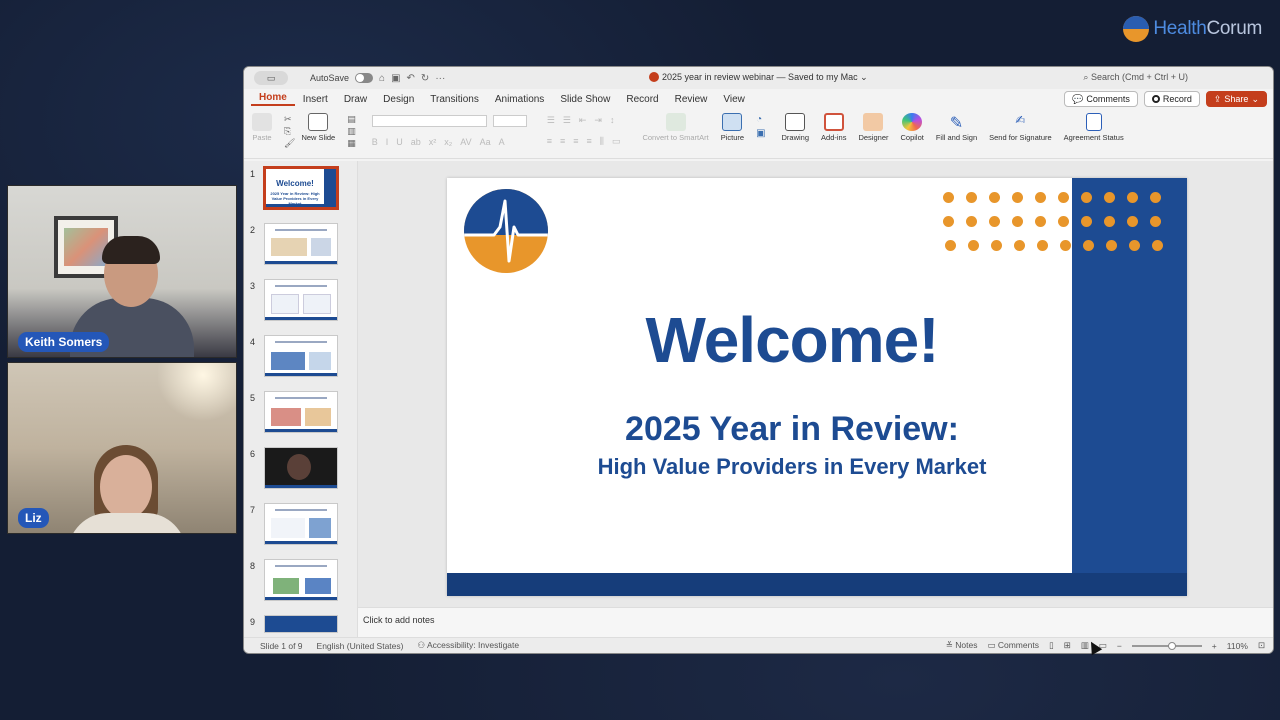 This screenshot has height=720, width=1280. I want to click on slide-thumbnail-3: 3, so click(294, 300).